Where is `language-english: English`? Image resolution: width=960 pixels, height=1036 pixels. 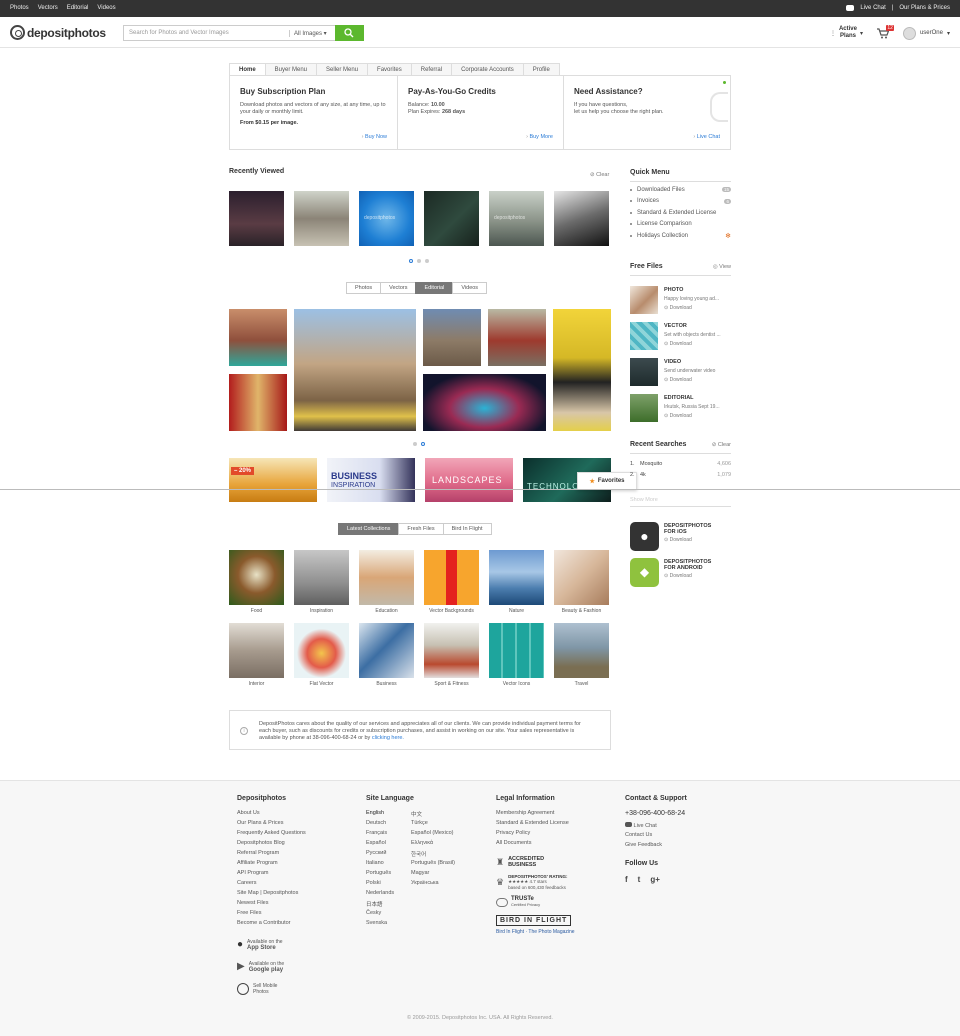 language-english: English is located at coordinates (388, 815).